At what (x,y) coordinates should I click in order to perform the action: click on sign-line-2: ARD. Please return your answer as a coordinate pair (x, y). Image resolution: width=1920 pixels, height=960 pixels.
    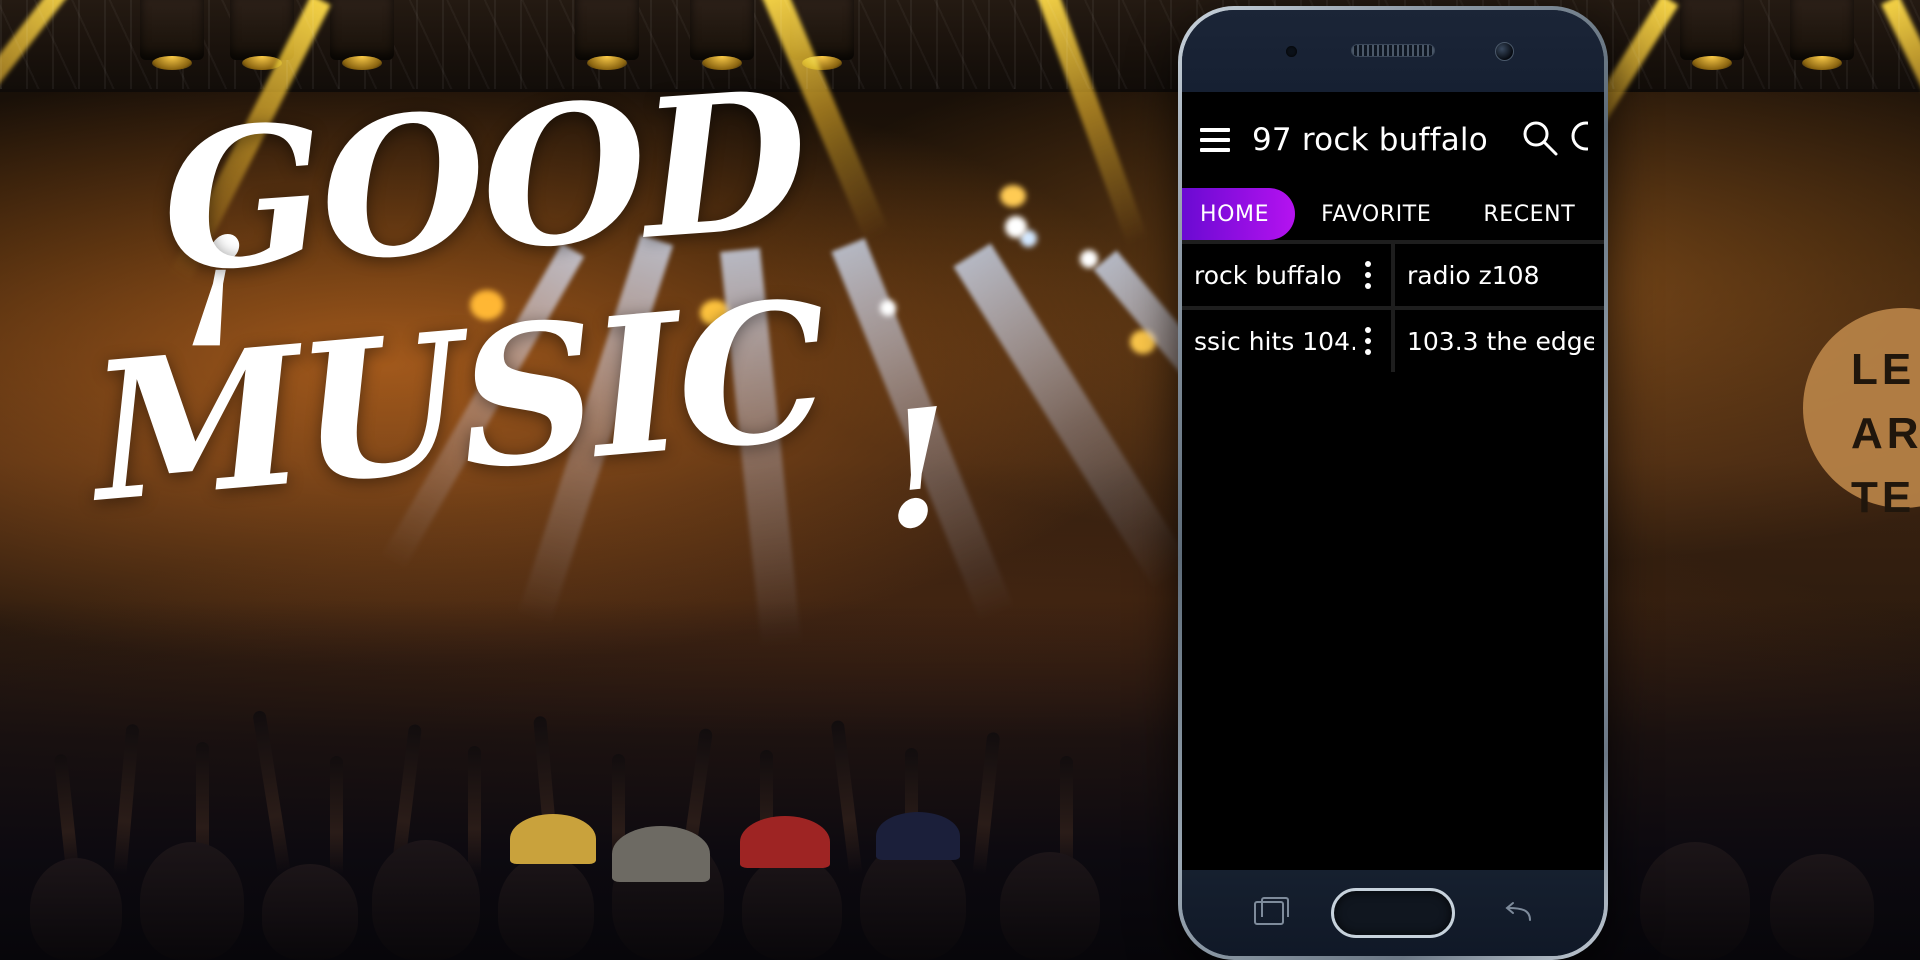
    Looking at the image, I should click on (1885, 433).